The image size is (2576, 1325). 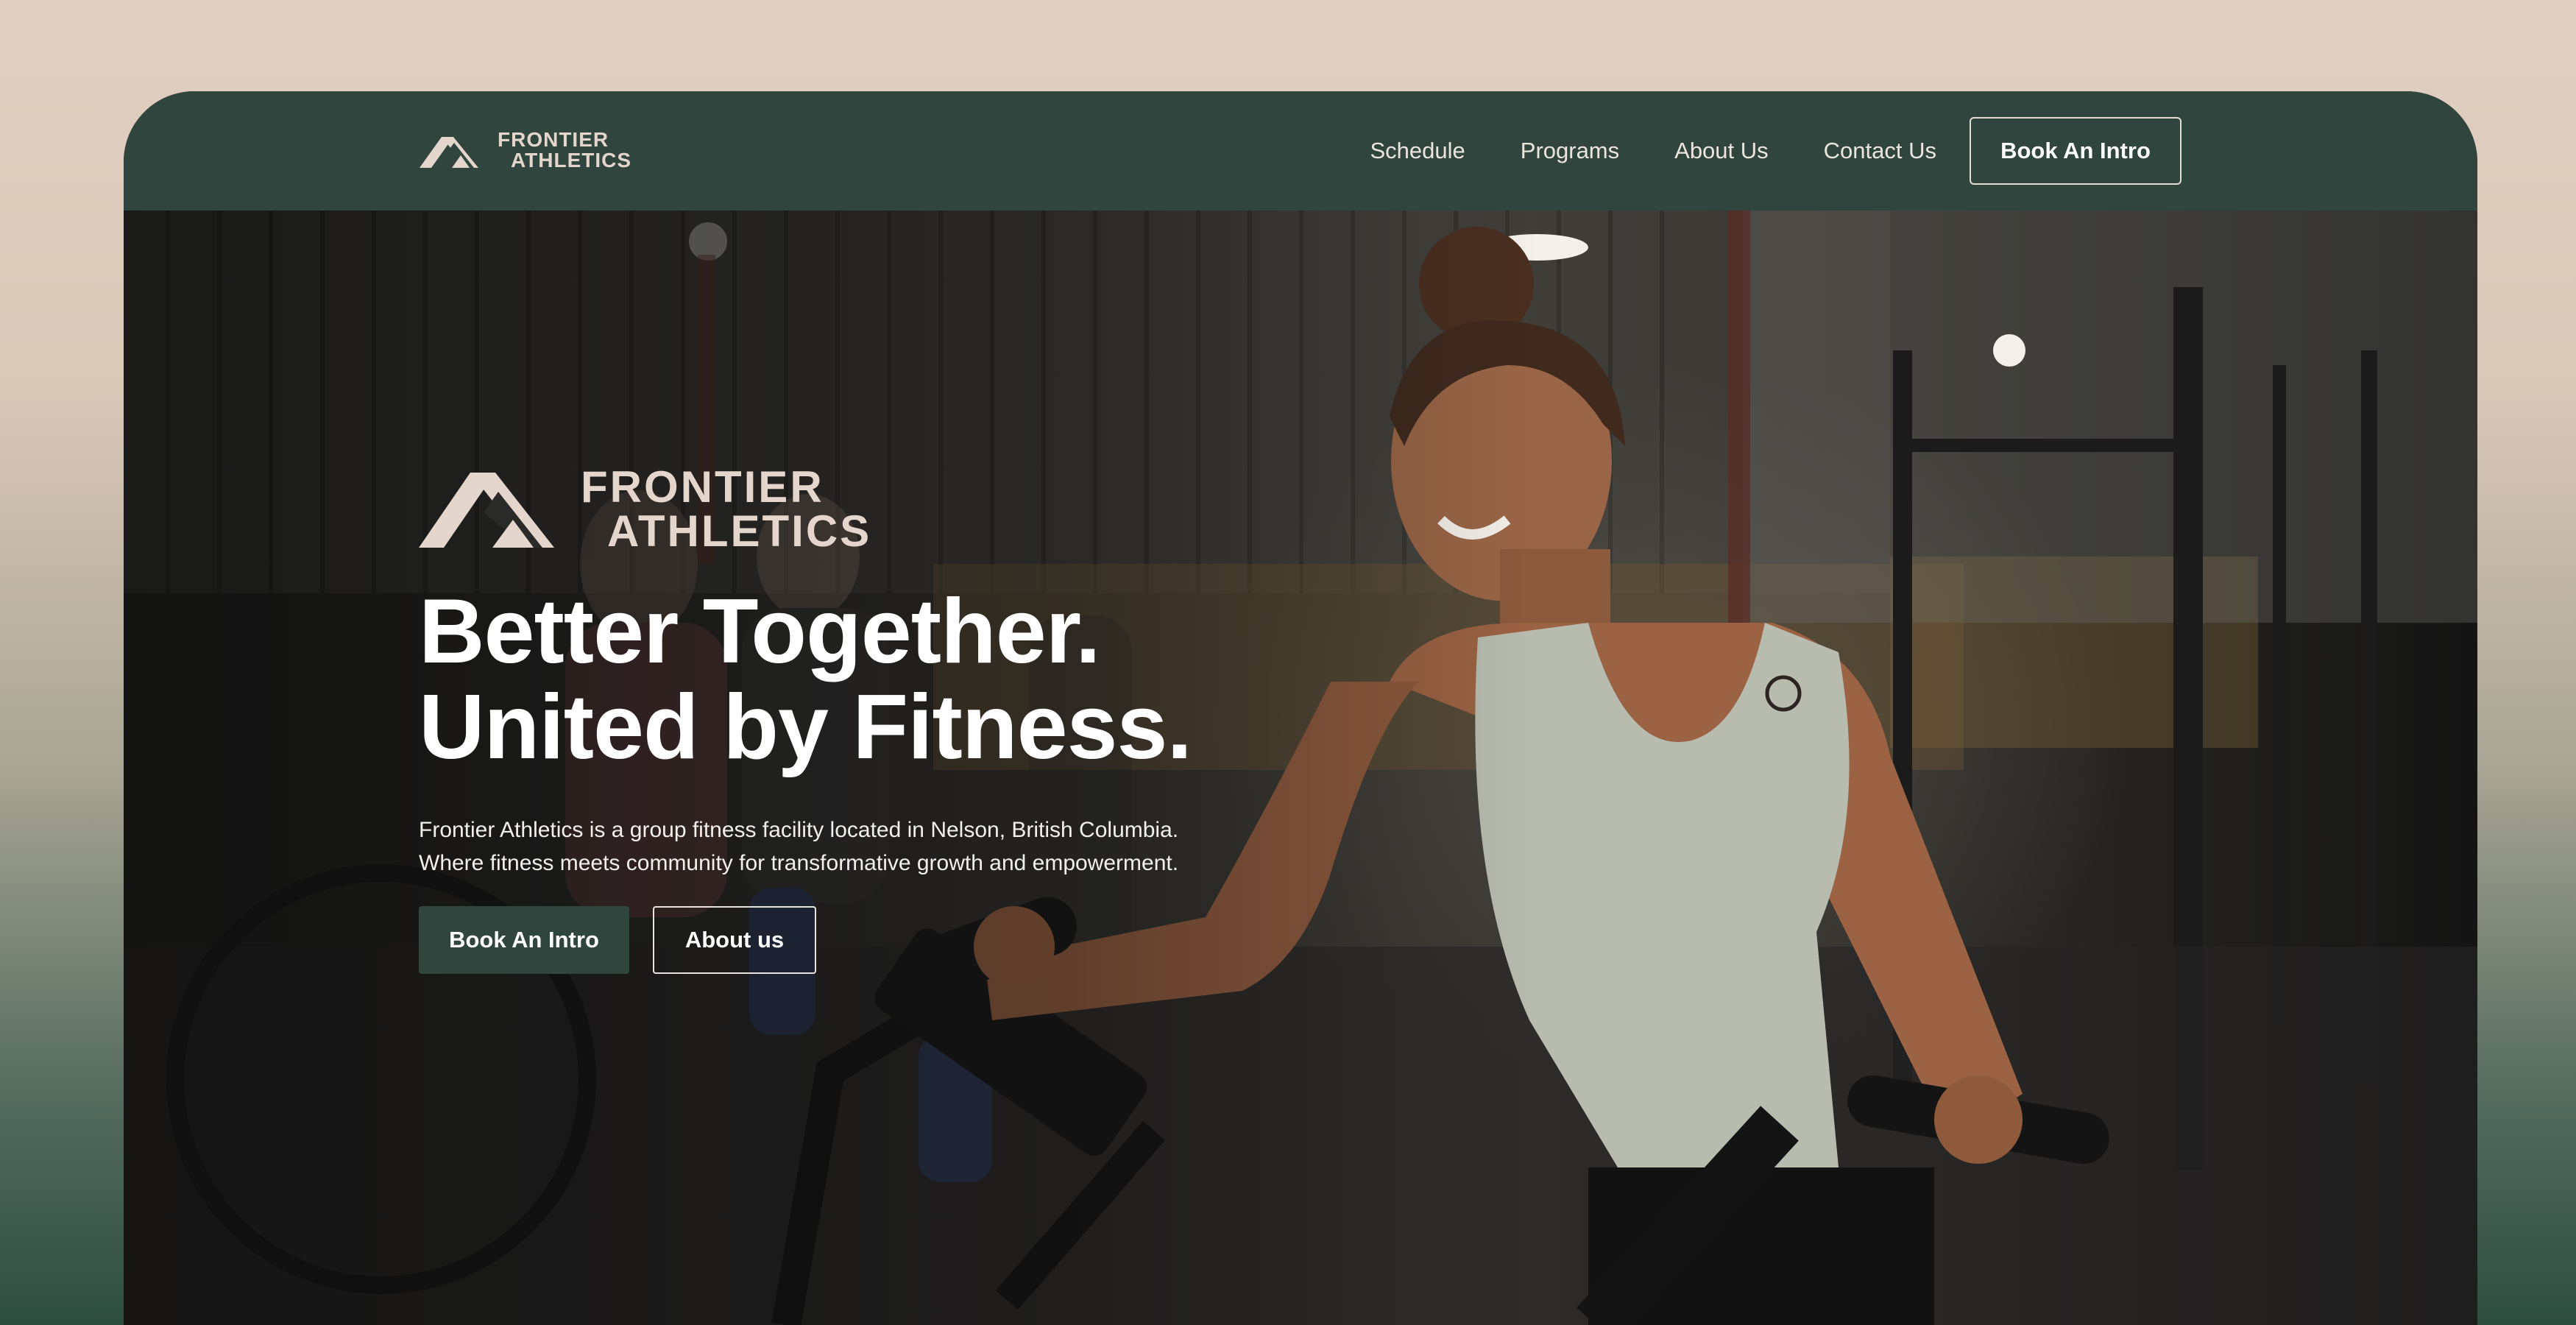 I want to click on hero-about-us-button: About us, so click(x=734, y=940).